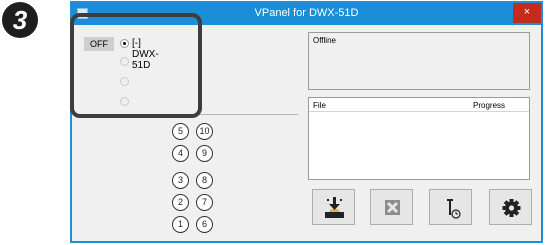 The image size is (545, 245). I want to click on slot-button-4: 4, so click(180, 153).